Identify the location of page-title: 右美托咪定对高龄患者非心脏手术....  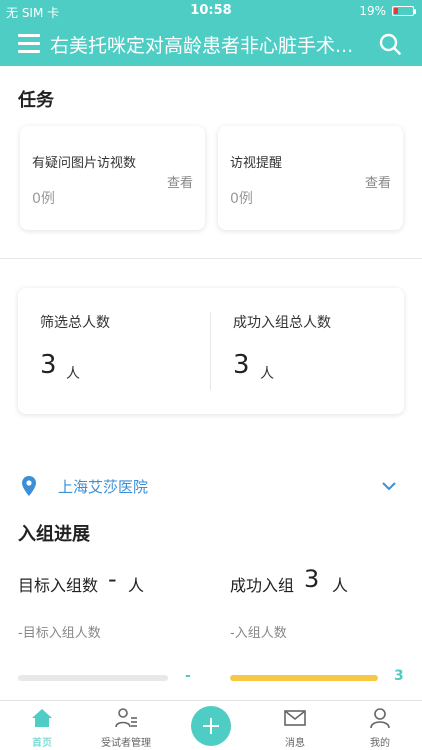
(202, 46).